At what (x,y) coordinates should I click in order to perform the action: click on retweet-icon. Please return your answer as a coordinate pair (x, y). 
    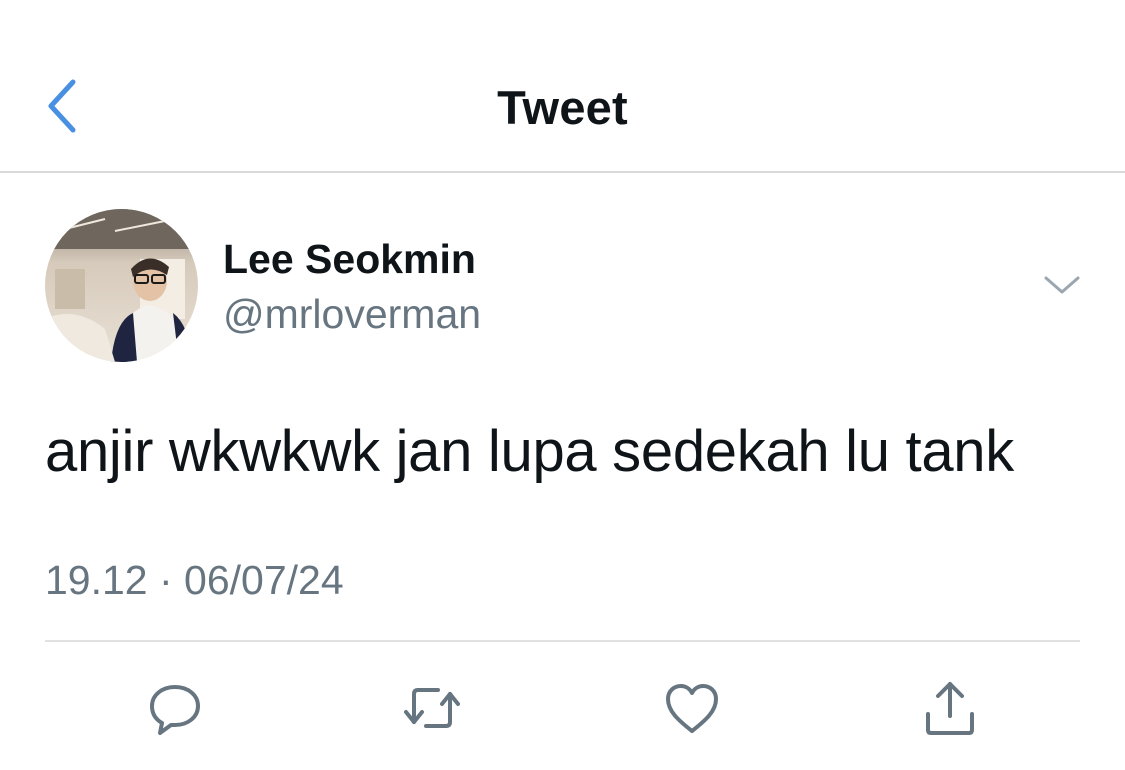
    Looking at the image, I should click on (432, 708).